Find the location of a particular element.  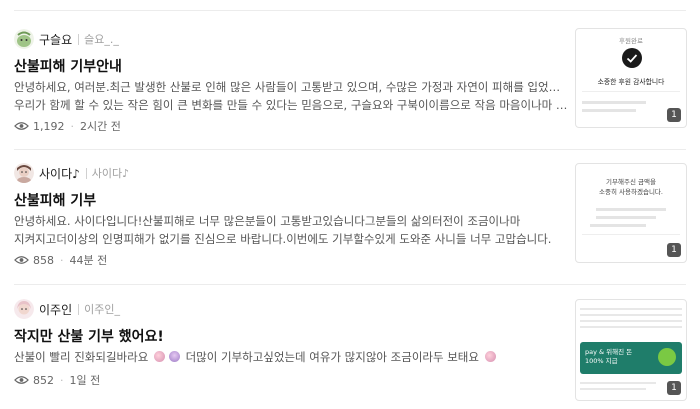

title-highlight: 산불 기부 is located at coordinates (85, 337).